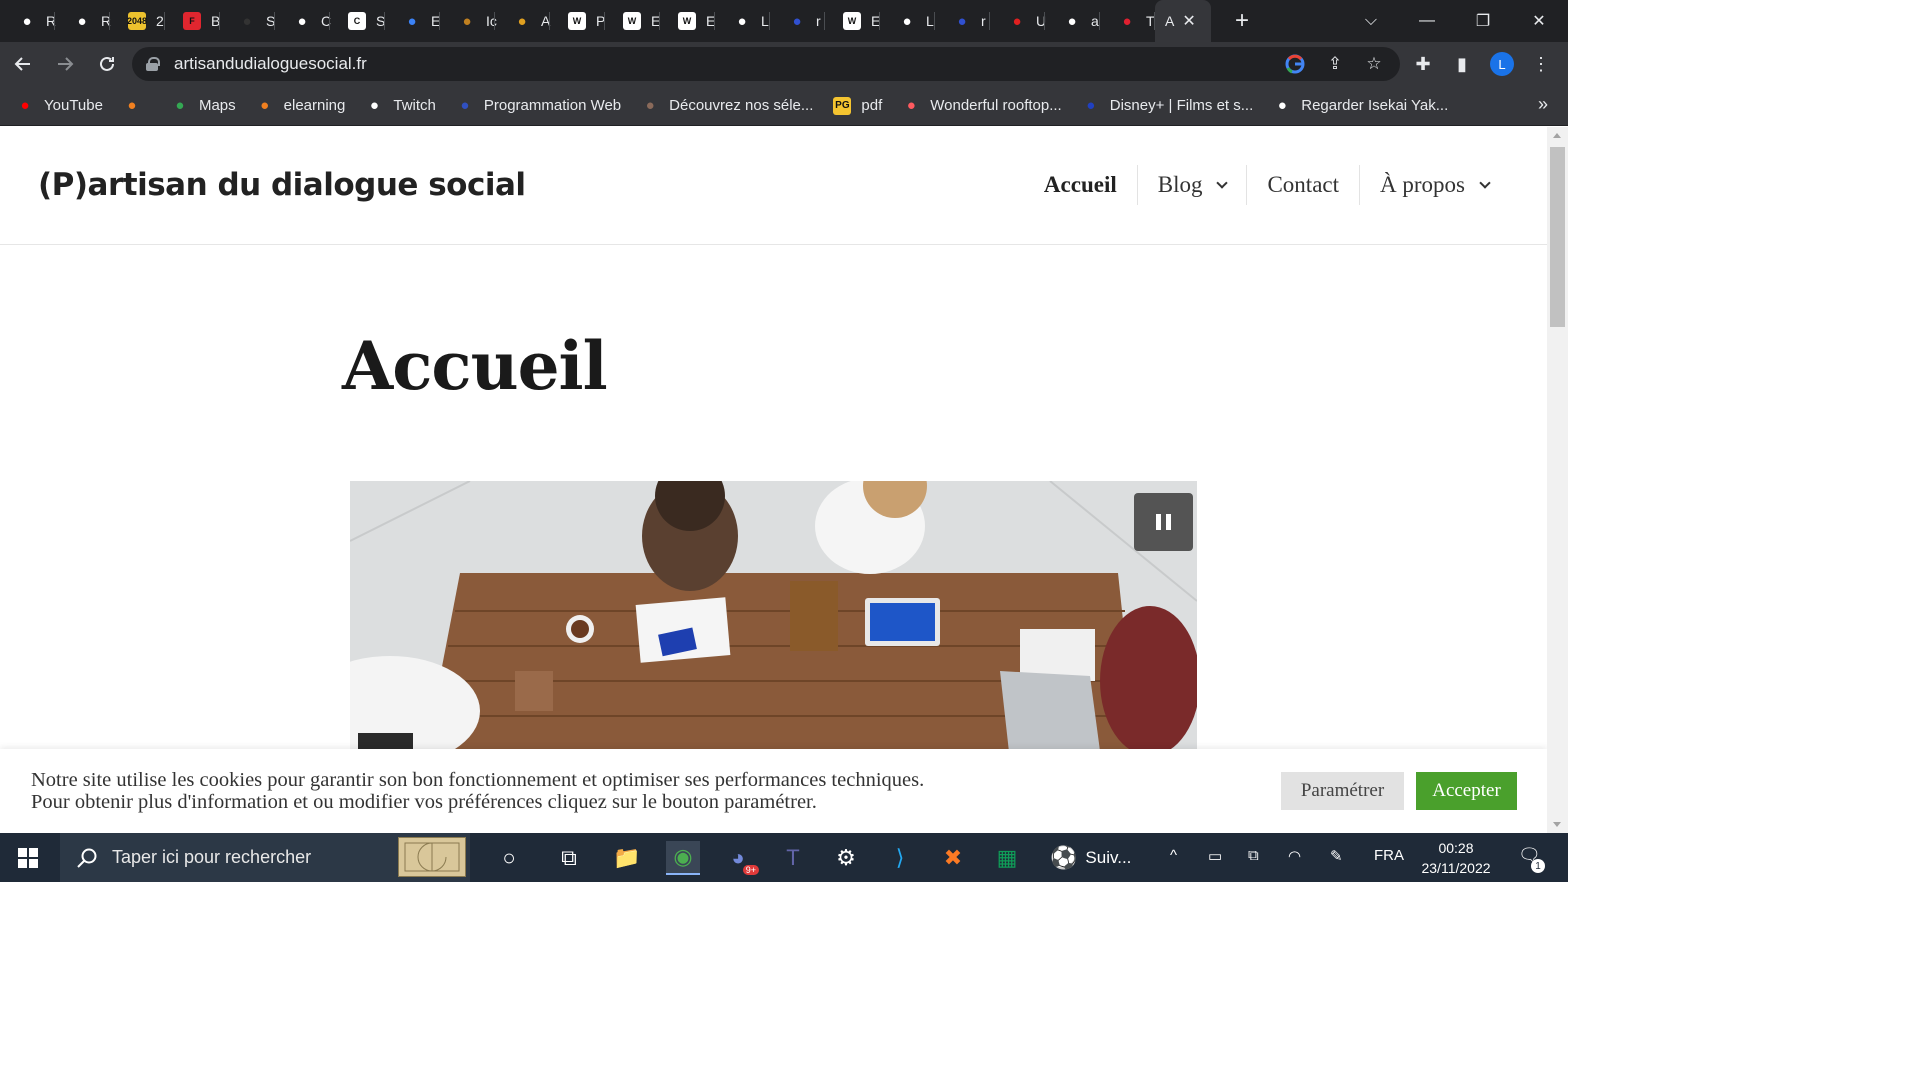 The width and height of the screenshot is (1920, 1080). What do you see at coordinates (1018, 21) in the screenshot?
I see `browser-tab: ● U` at bounding box center [1018, 21].